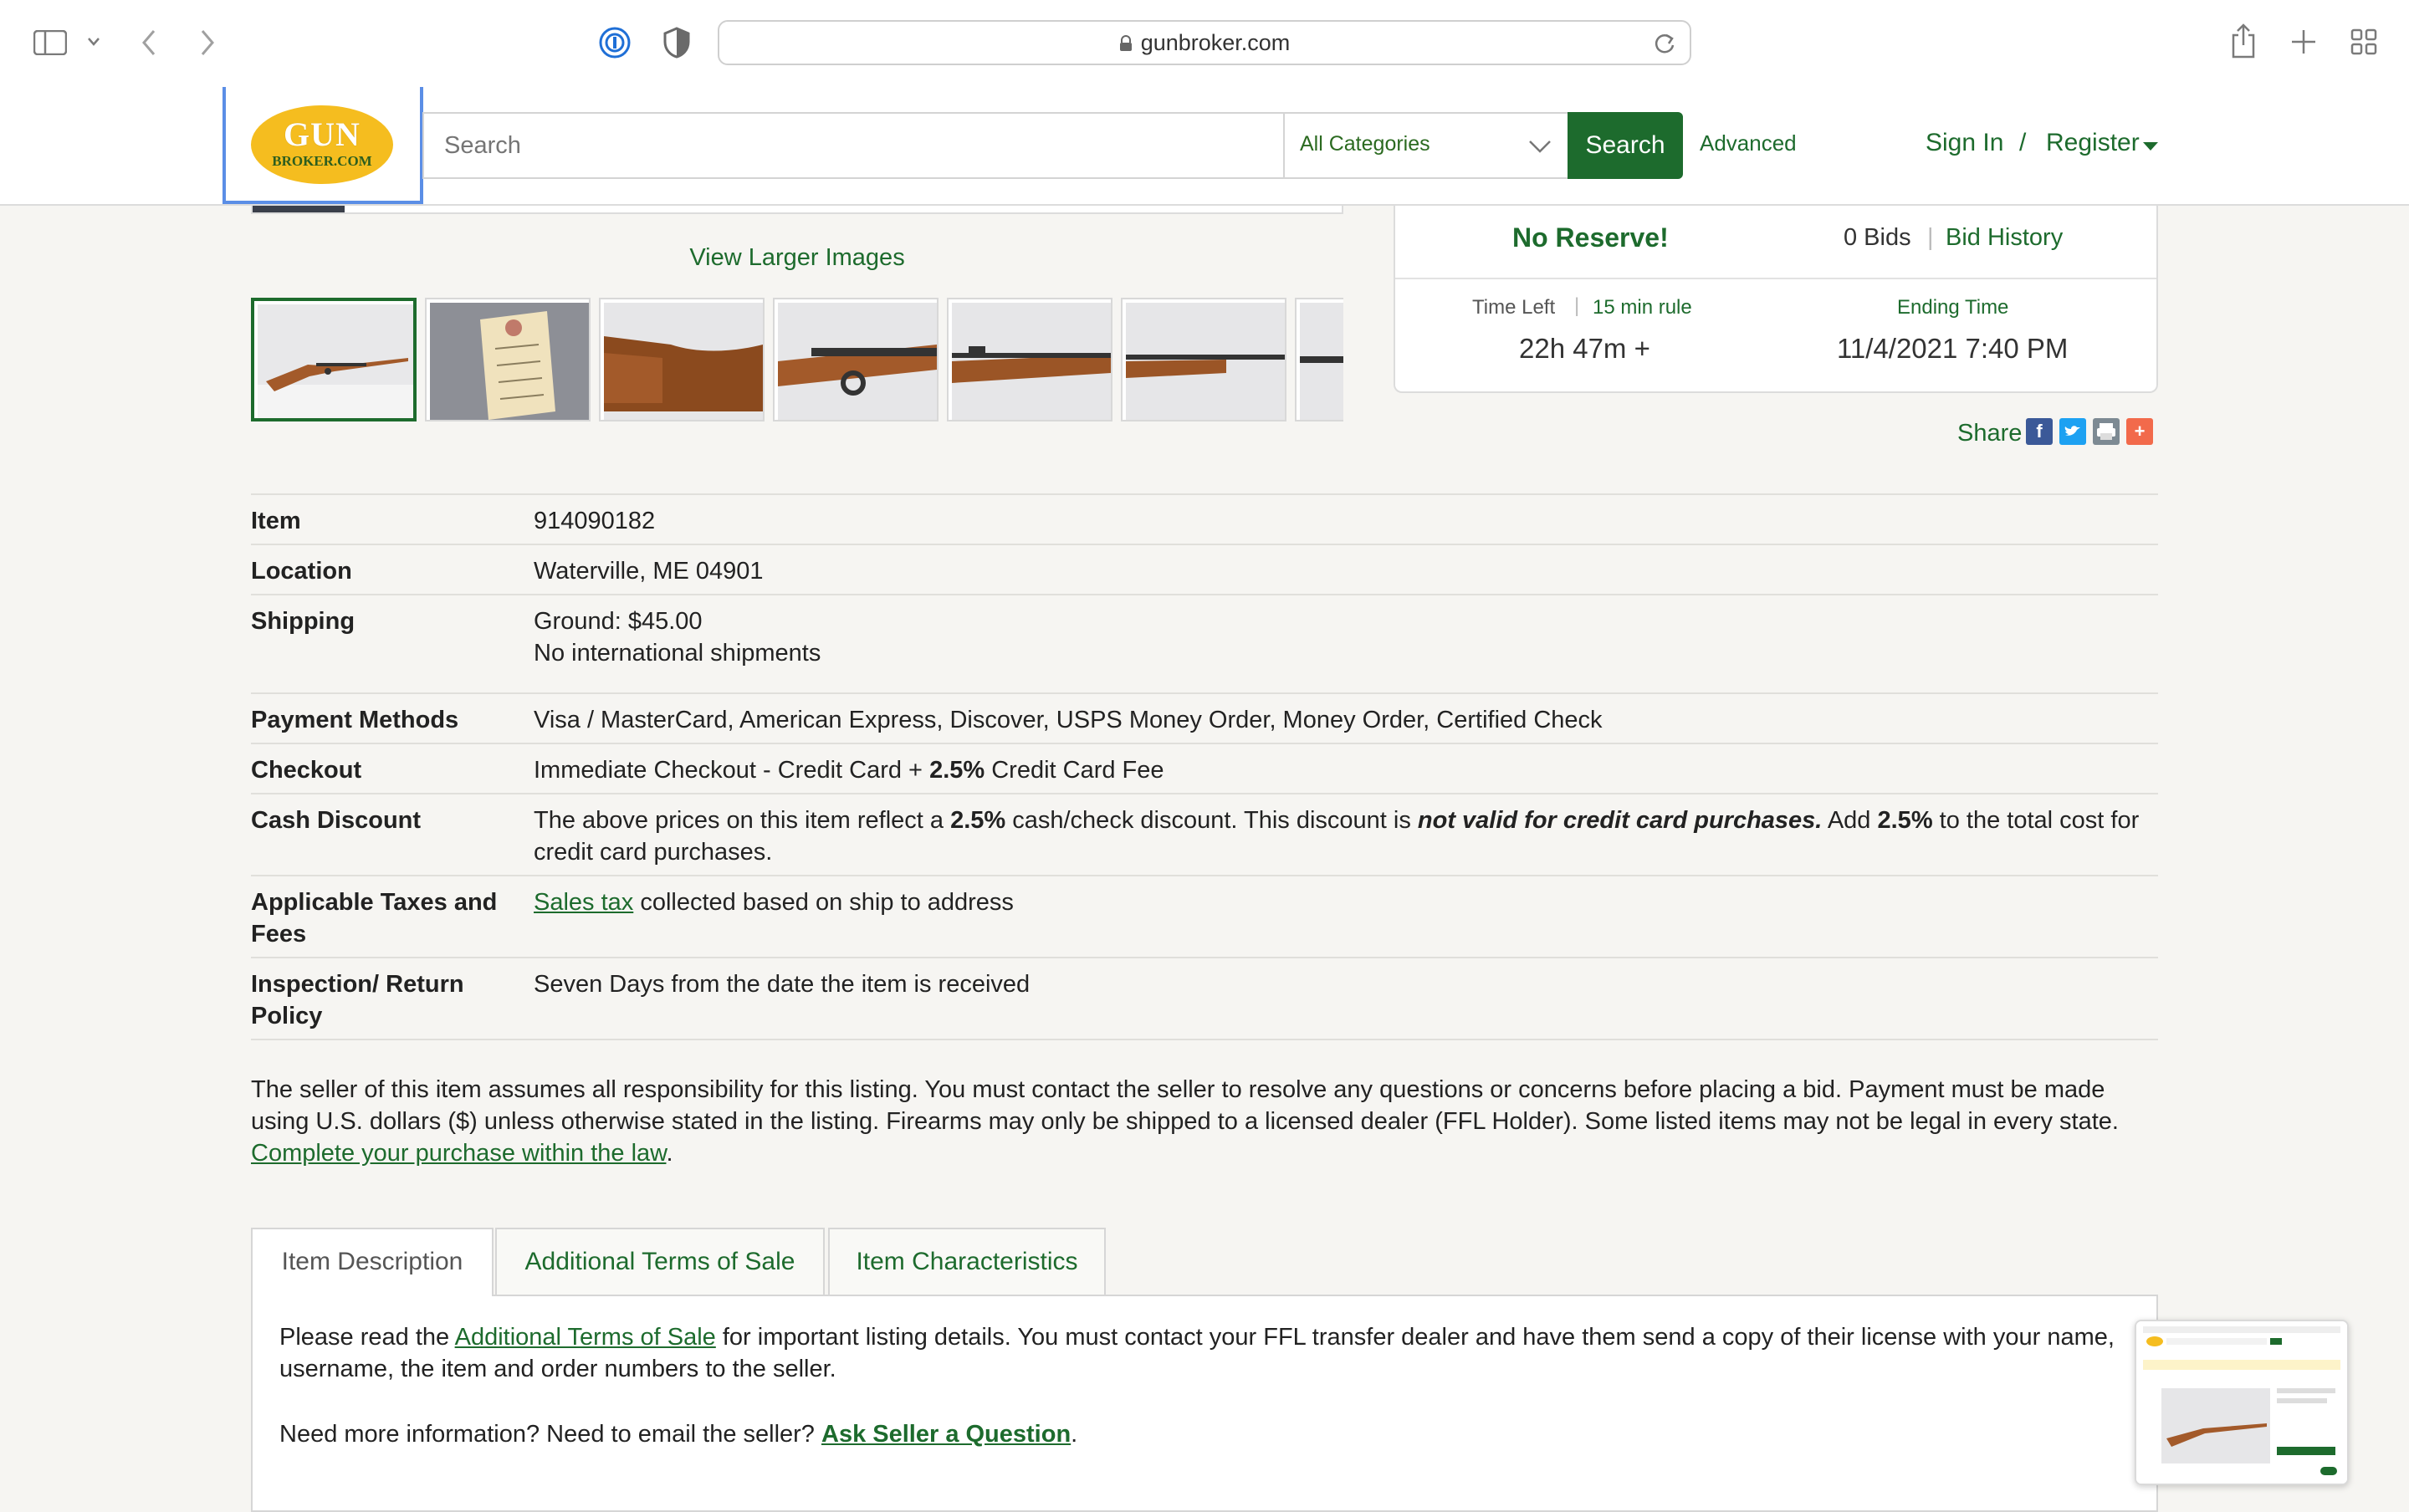  Describe the element at coordinates (355, 720) in the screenshot. I see `payment-label: Payment Methods` at that location.